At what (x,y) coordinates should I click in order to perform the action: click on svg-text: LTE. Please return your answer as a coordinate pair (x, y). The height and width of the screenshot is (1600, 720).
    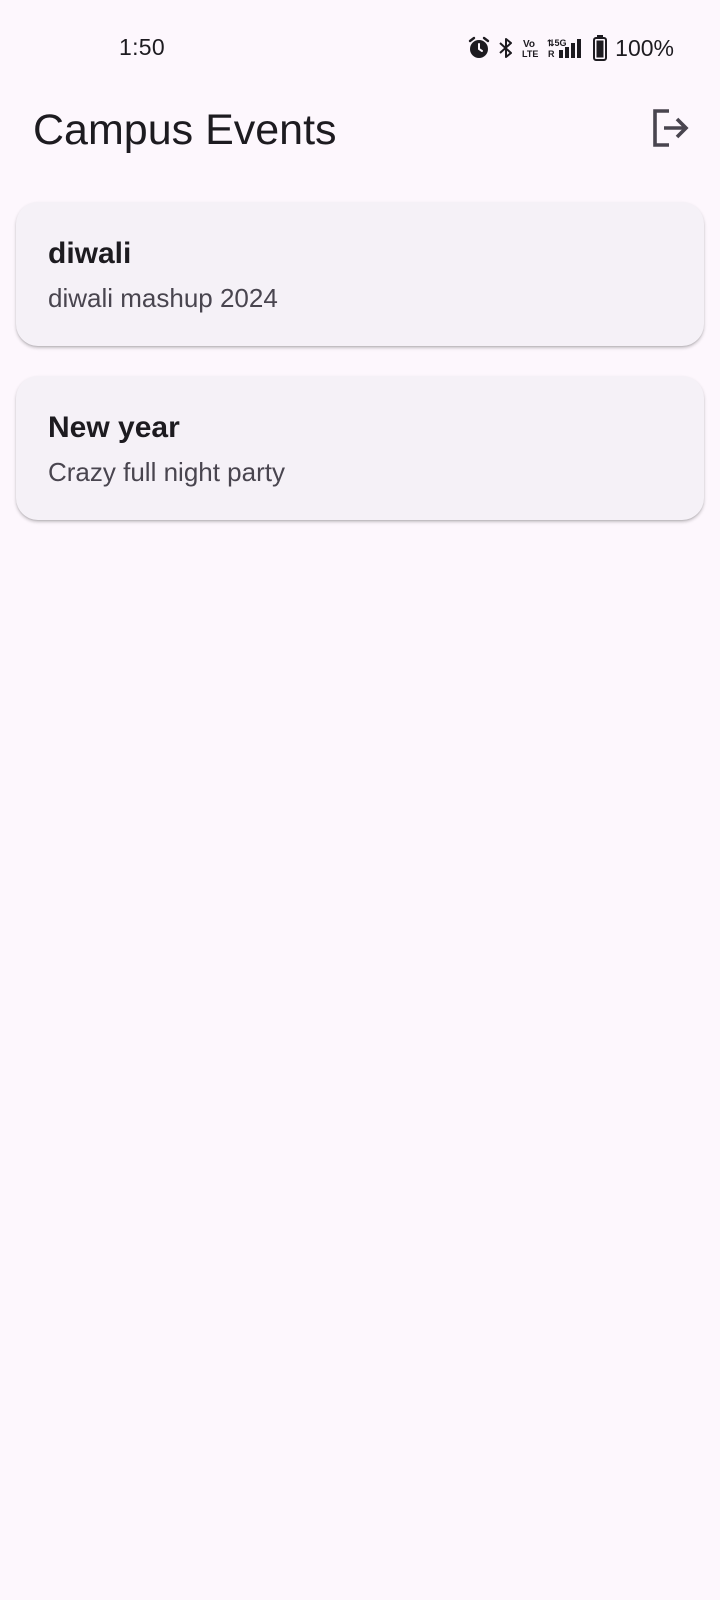
    Looking at the image, I should click on (530, 54).